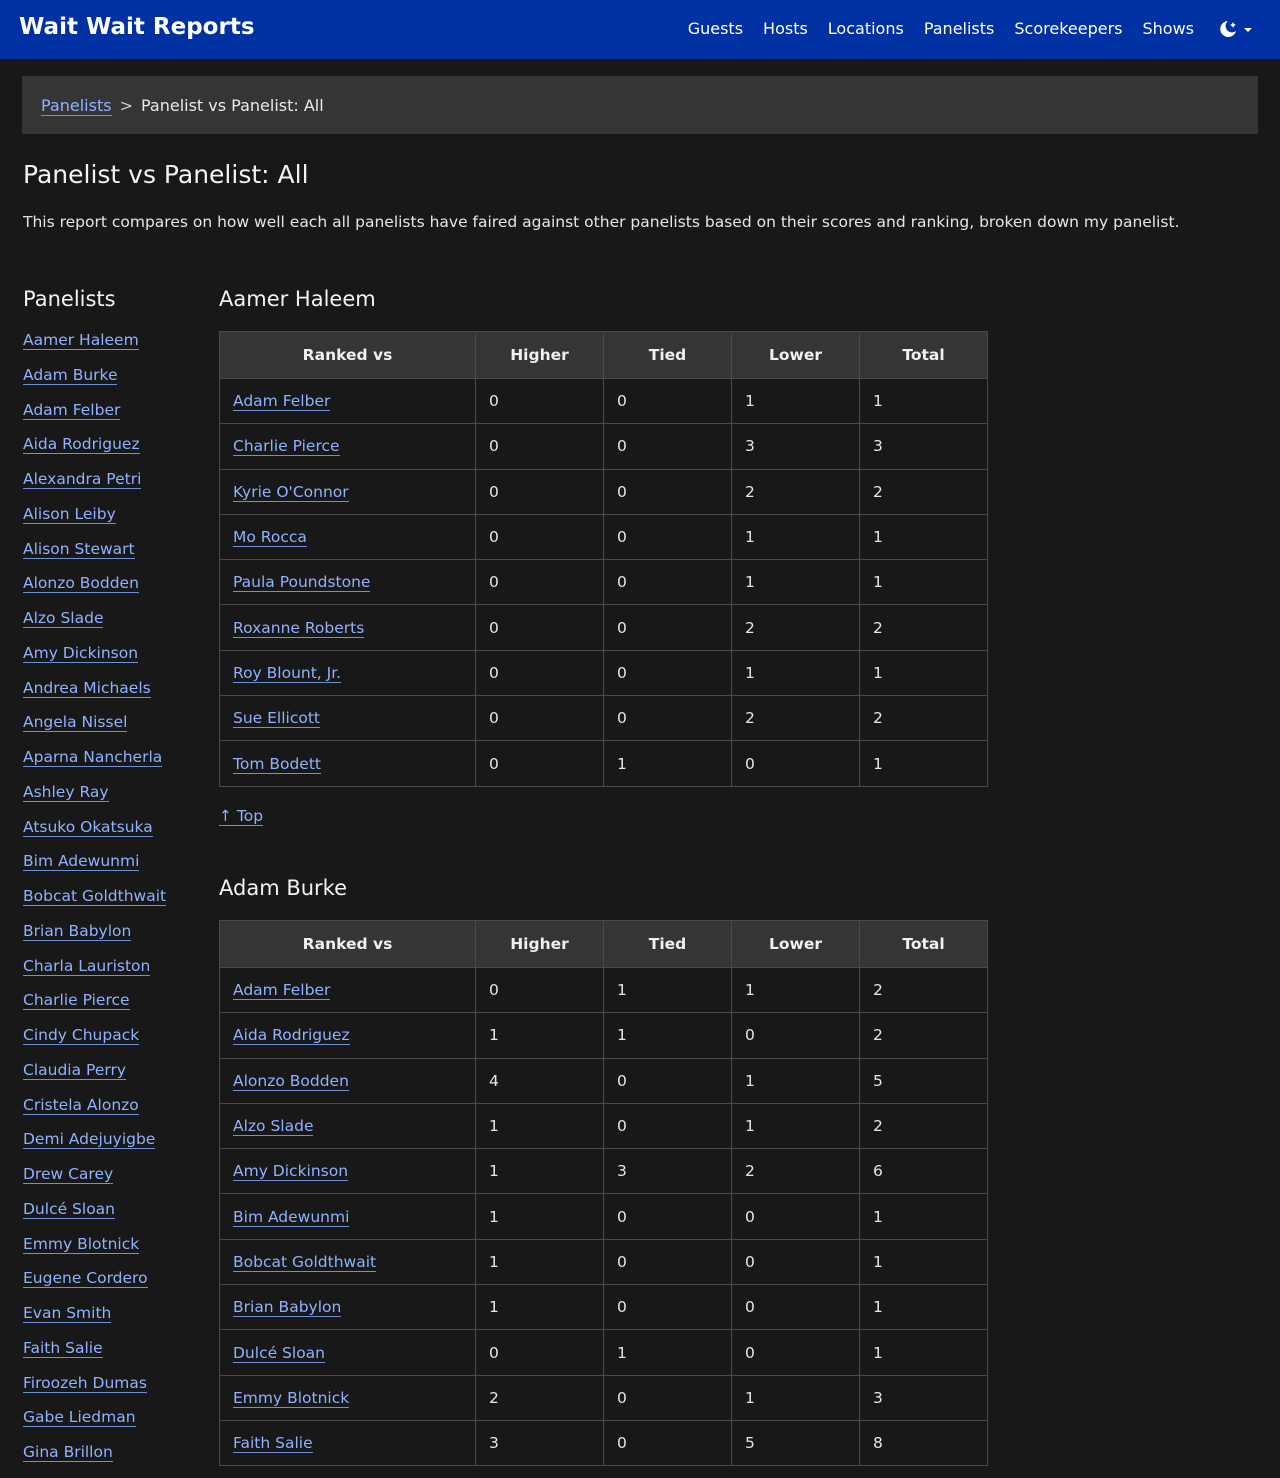 The height and width of the screenshot is (1478, 1280). Describe the element at coordinates (95, 896) in the screenshot. I see `sidebar-panelist-link: Bobcat Goldthwait` at that location.